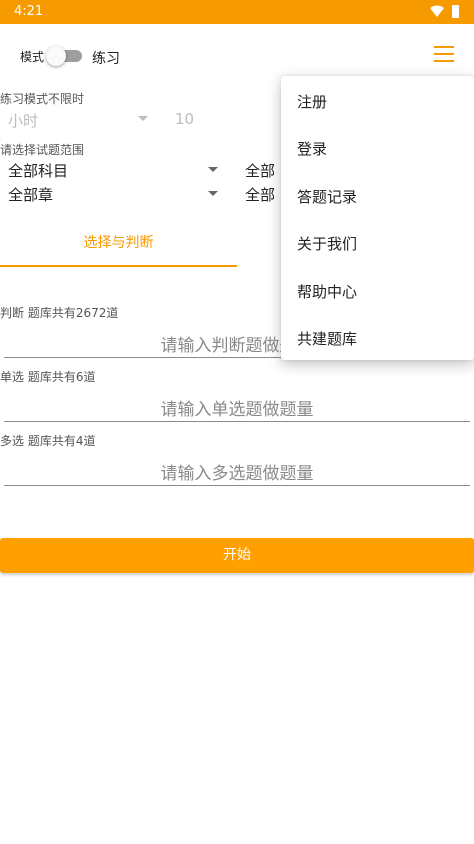  Describe the element at coordinates (312, 148) in the screenshot. I see `menu-item-login: 登录` at that location.